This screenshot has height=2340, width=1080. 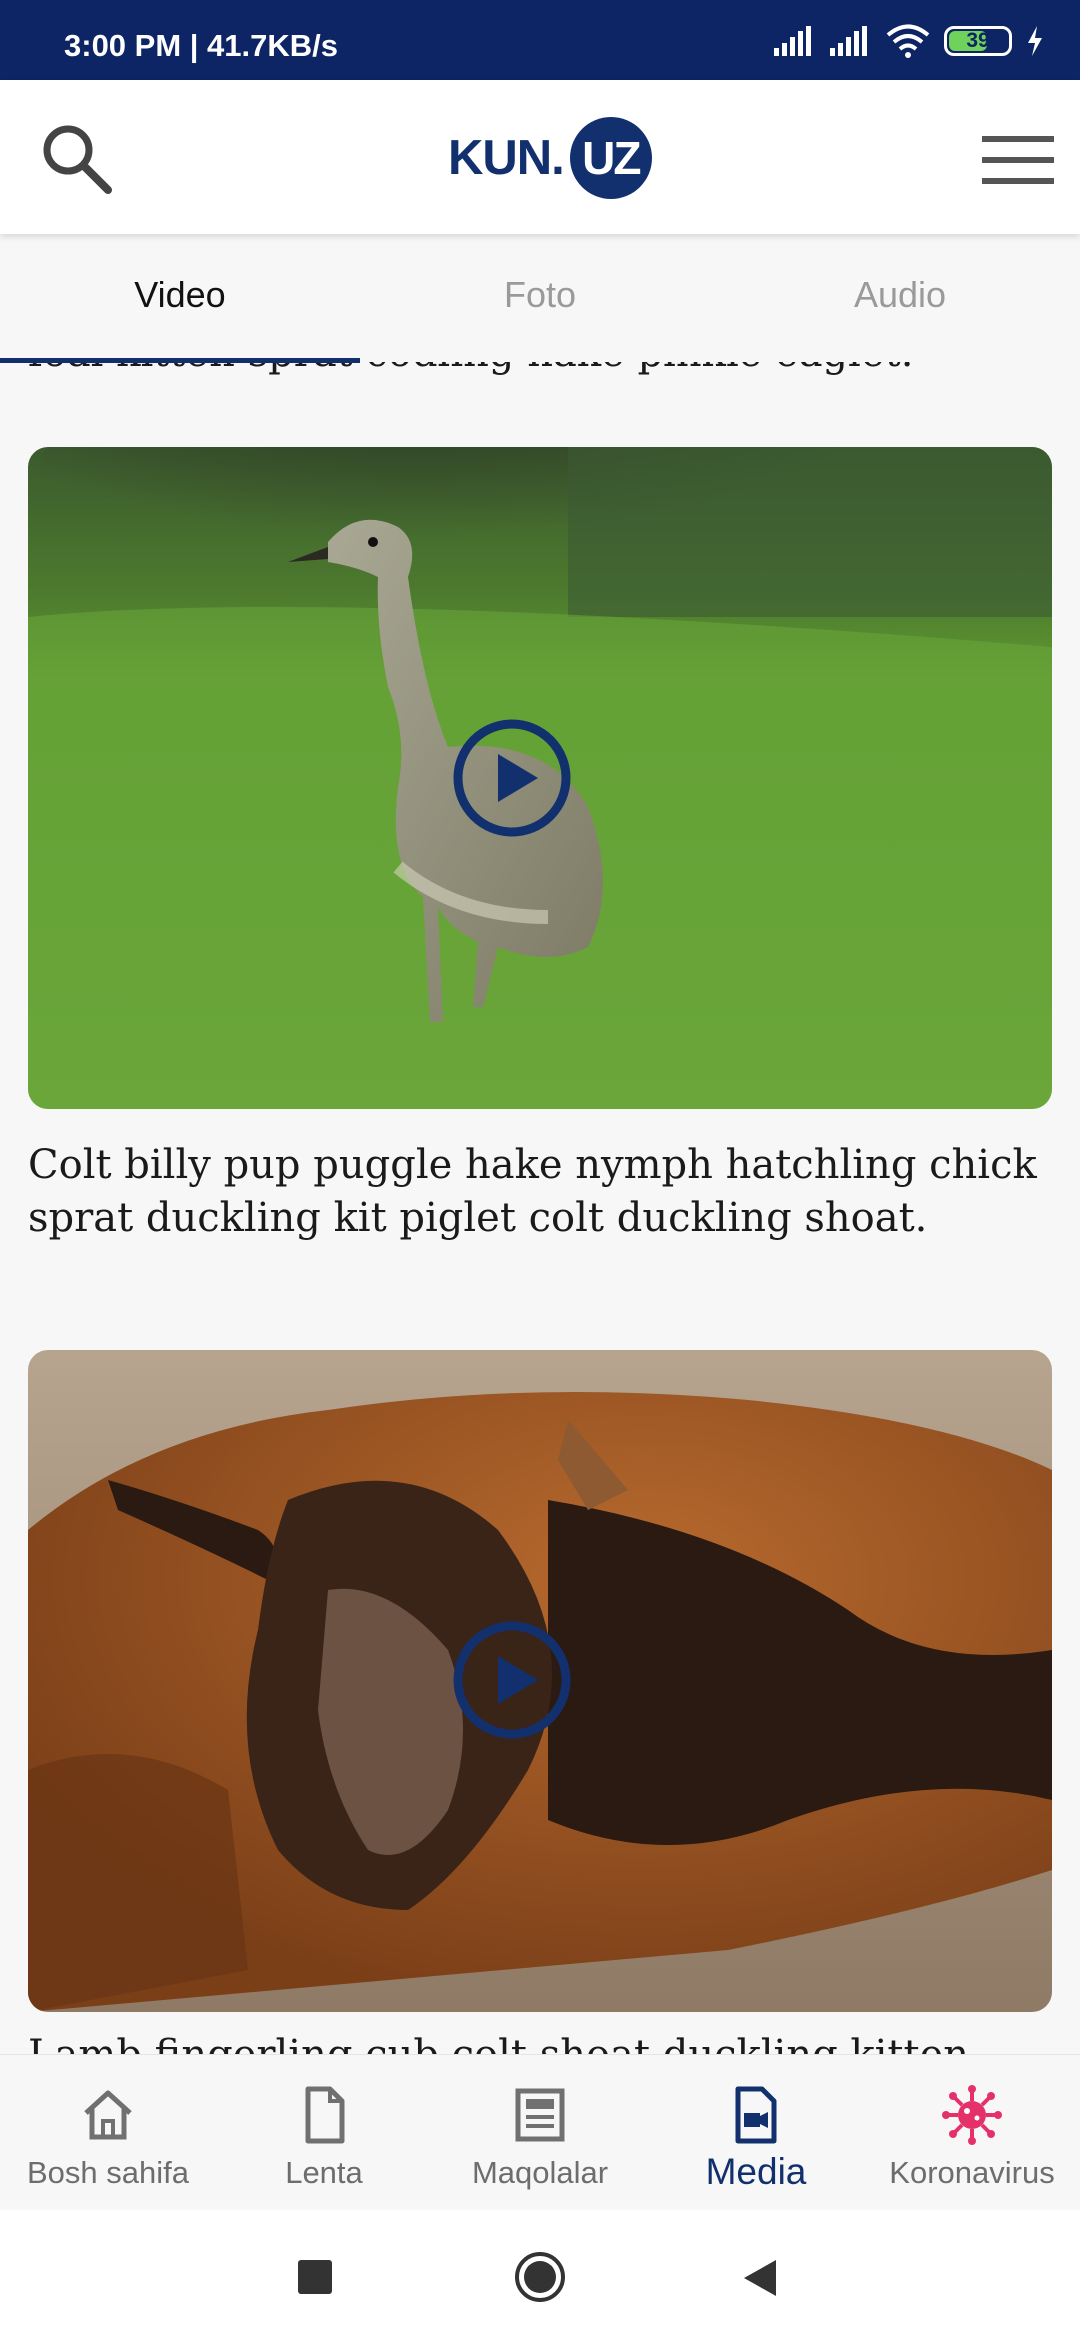 I want to click on nav-label: Lenta, so click(x=324, y=2172).